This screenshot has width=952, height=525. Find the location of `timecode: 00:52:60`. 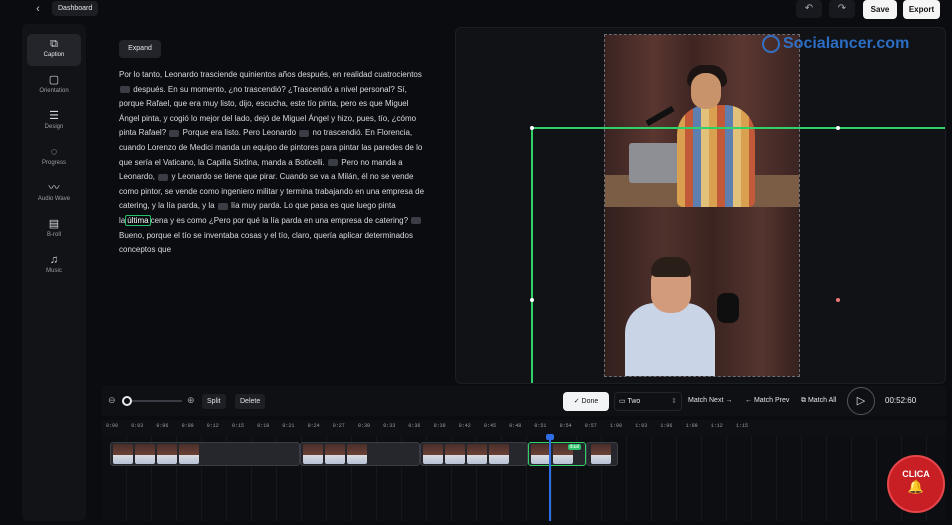

timecode: 00:52:60 is located at coordinates (901, 400).